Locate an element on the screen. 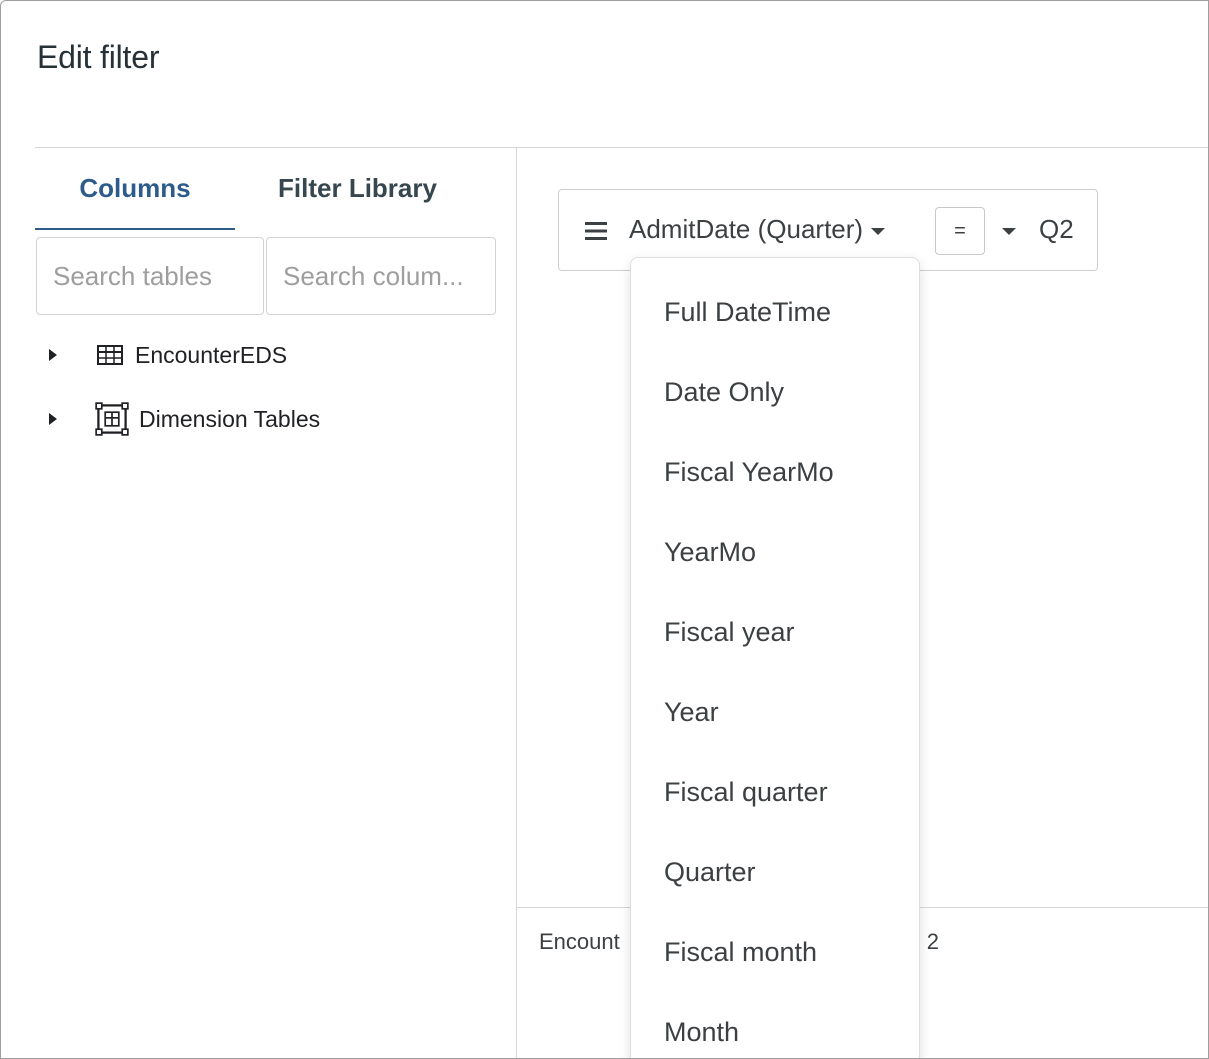  dialog-title: Edit filter is located at coordinates (98, 57).